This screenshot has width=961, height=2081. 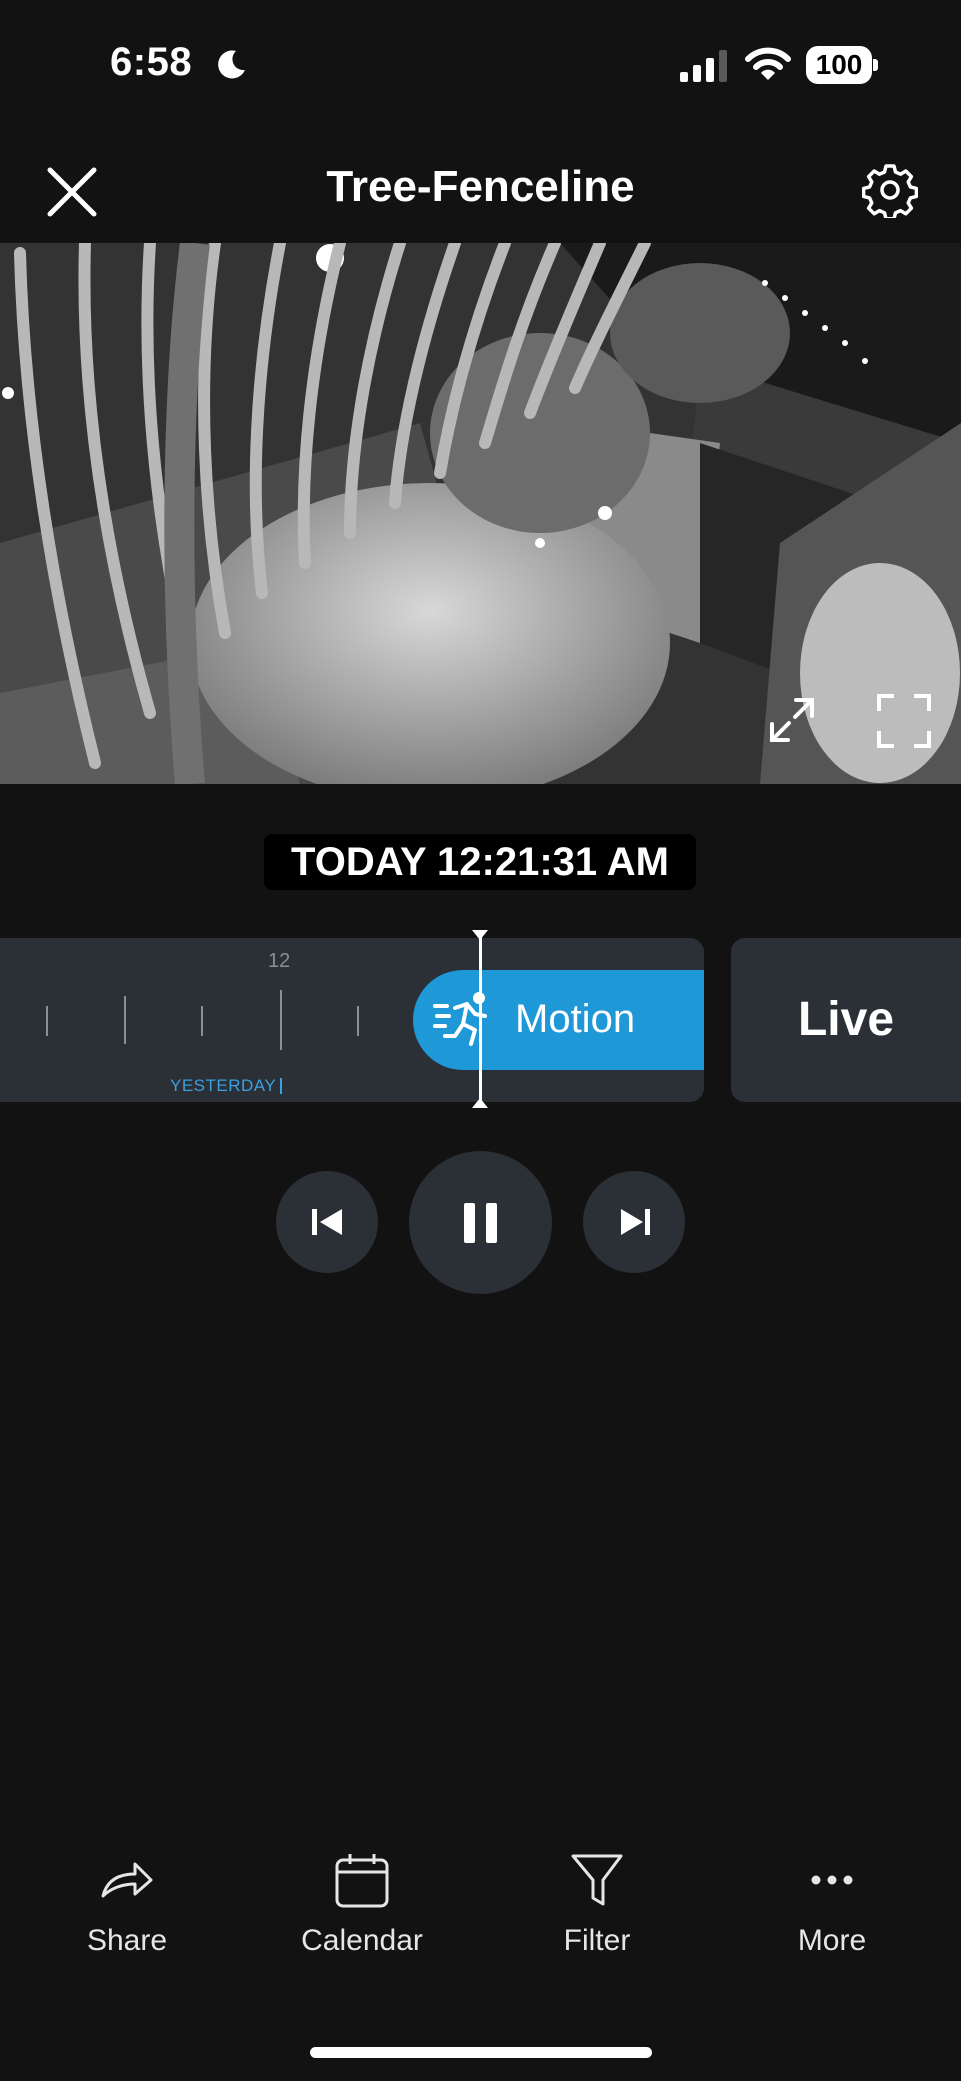 I want to click on timeline-scrubber: 12 YESTERDAY Motion, so click(x=352, y=1020).